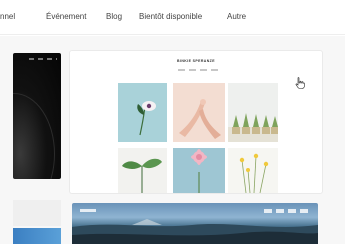 The height and width of the screenshot is (244, 345). I want to click on nav-item-bientot-disponible: Bientôt disponible, so click(170, 16).